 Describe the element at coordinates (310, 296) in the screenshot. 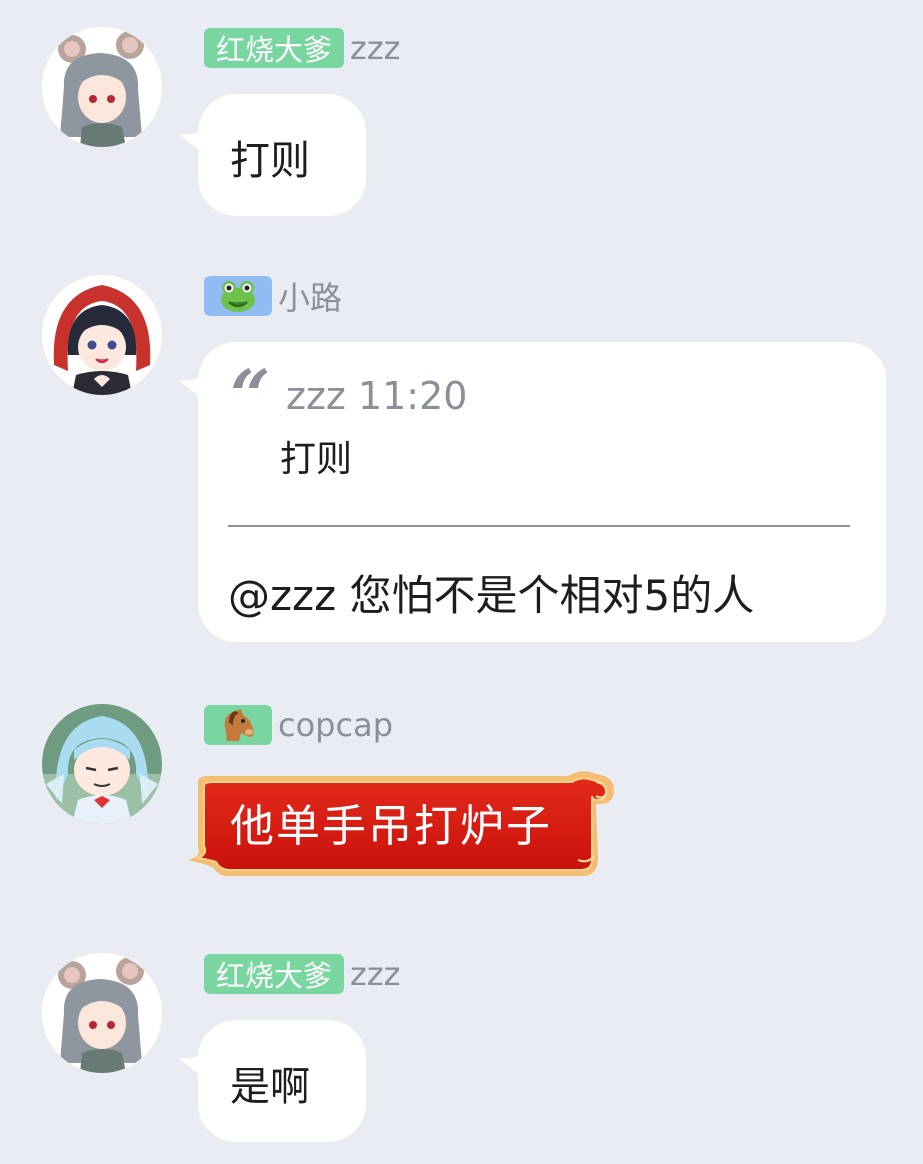

I see `username: 小路` at that location.